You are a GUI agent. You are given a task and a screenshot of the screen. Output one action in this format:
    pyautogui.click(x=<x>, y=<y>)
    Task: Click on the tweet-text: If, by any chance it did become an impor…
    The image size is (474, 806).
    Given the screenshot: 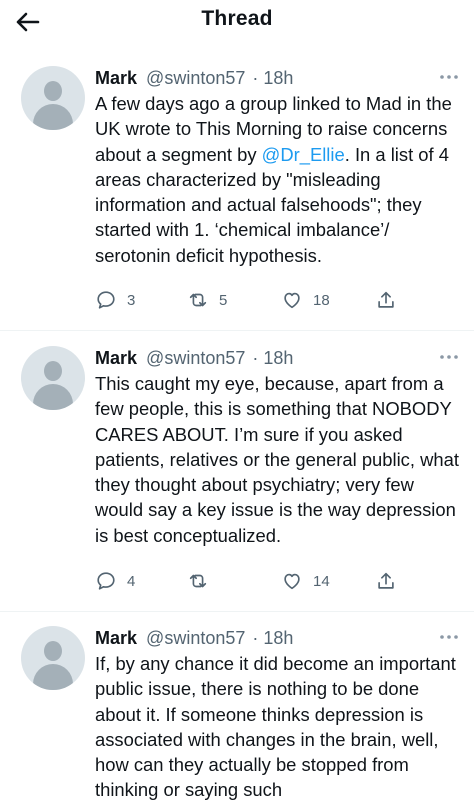 What is the action you would take?
    pyautogui.click(x=275, y=727)
    